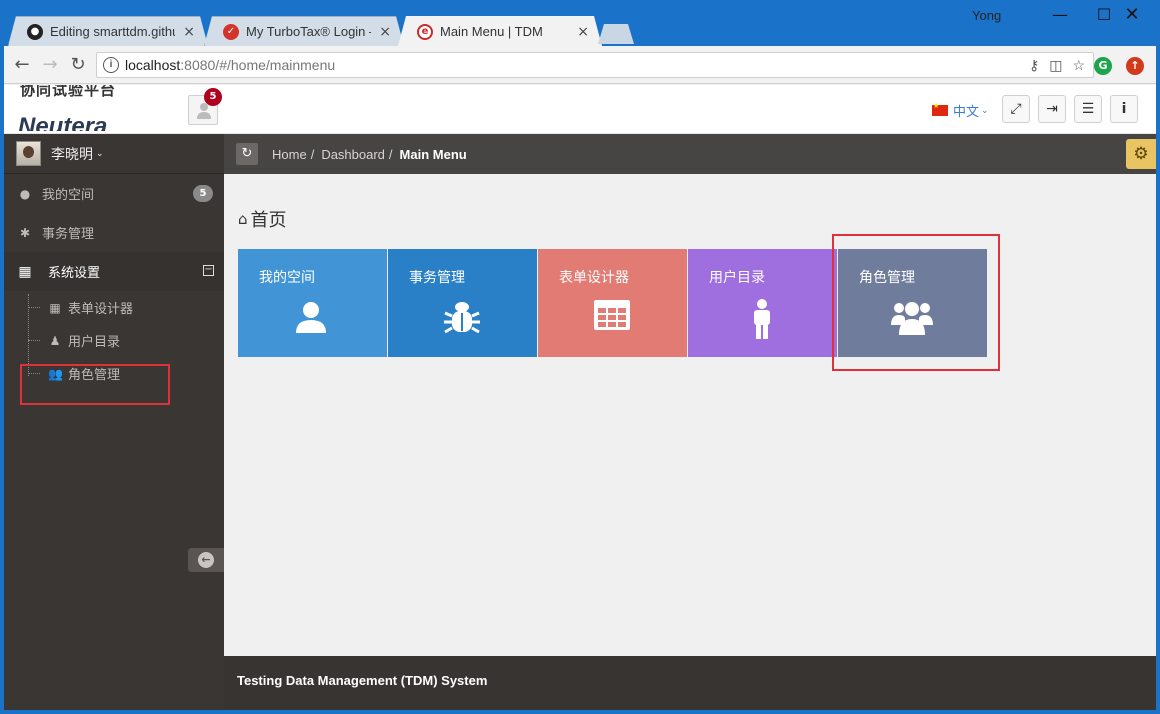 The height and width of the screenshot is (714, 1160). I want to click on home-icon: ⌂, so click(243, 219).